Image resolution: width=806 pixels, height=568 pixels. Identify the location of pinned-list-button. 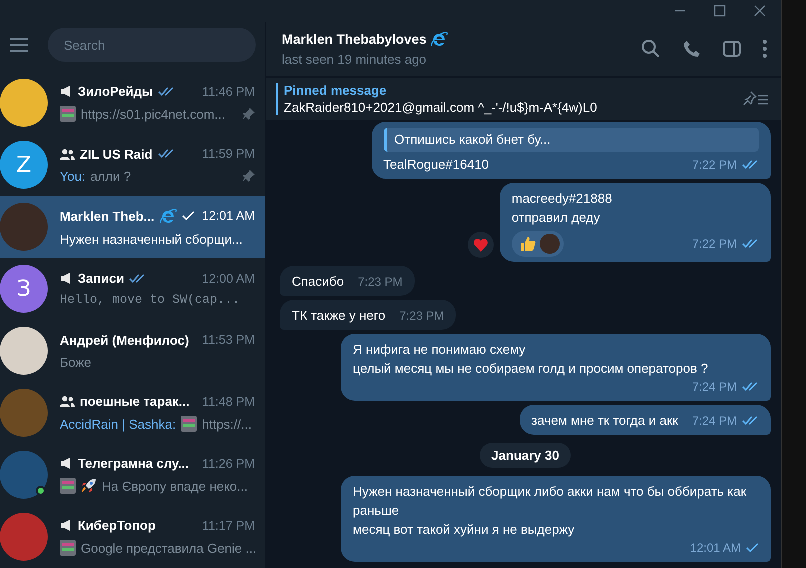
(756, 99).